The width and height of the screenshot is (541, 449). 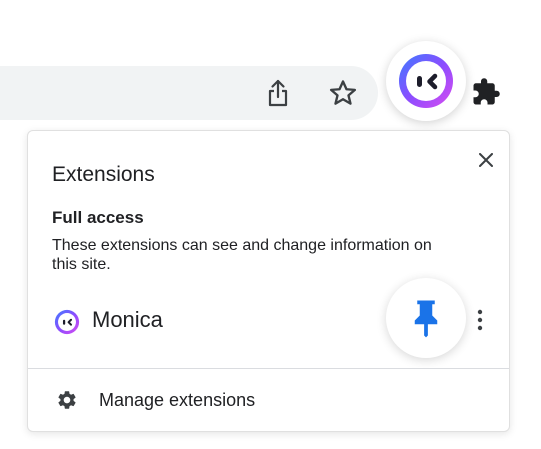 I want to click on more-vert-icon, so click(x=480, y=320).